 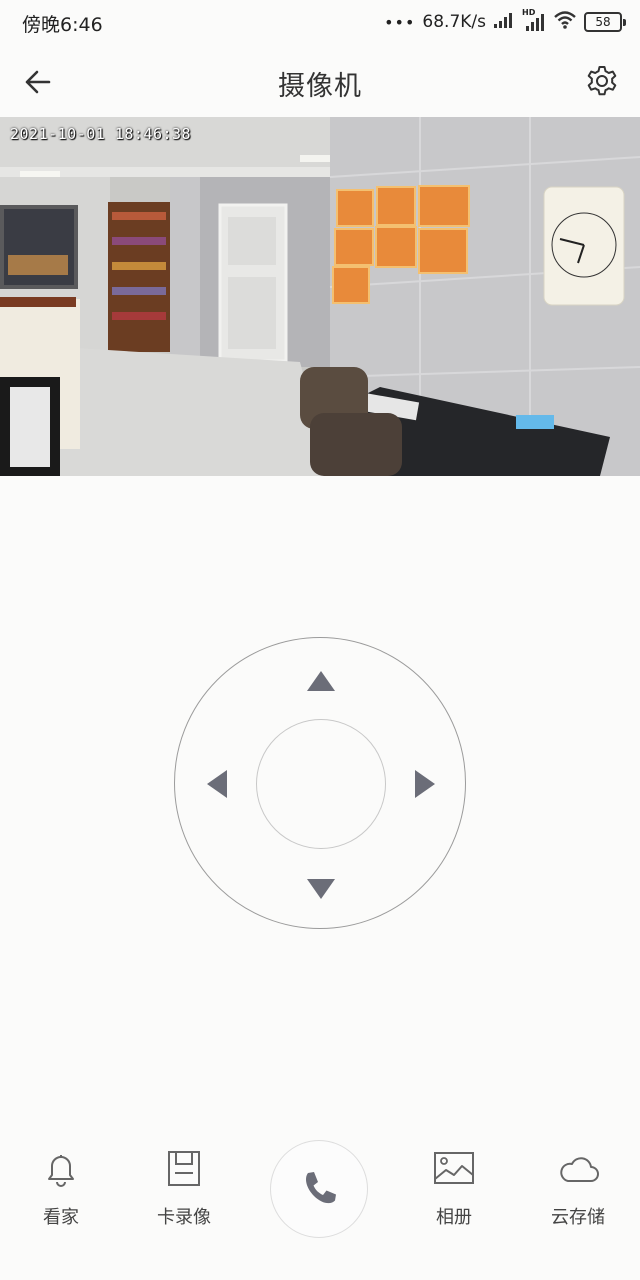 What do you see at coordinates (101, 134) in the screenshot?
I see `video-timestamp: 2021-10-01 18:46:38` at bounding box center [101, 134].